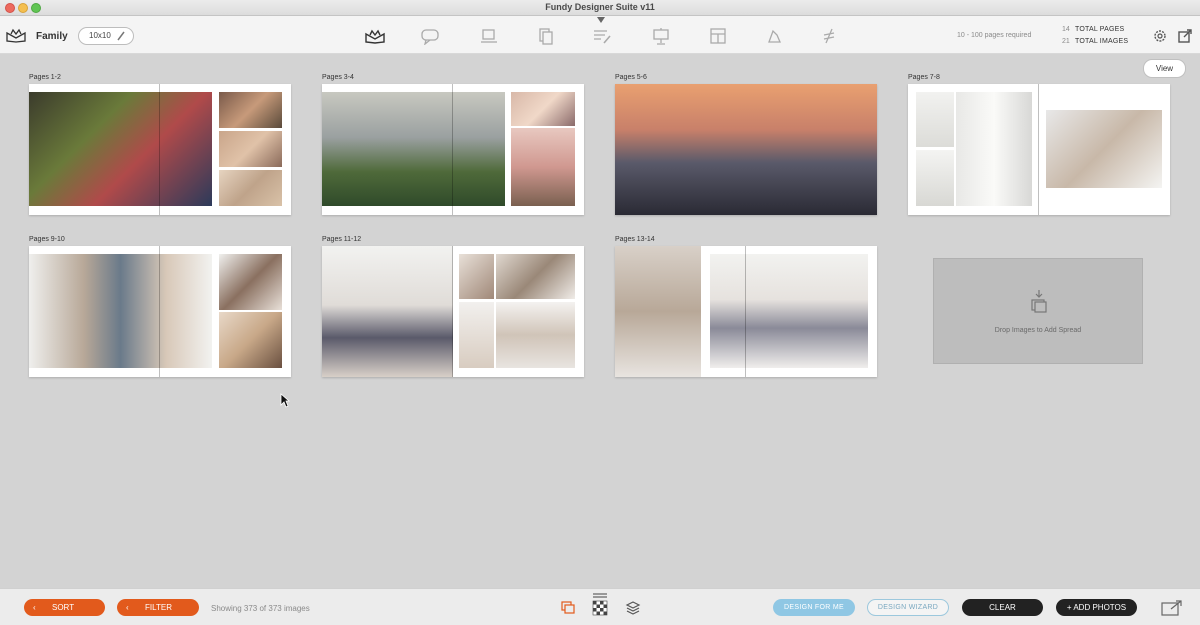 The width and height of the screenshot is (1200, 625). I want to click on spread-label: Pages 5-6, so click(631, 77).